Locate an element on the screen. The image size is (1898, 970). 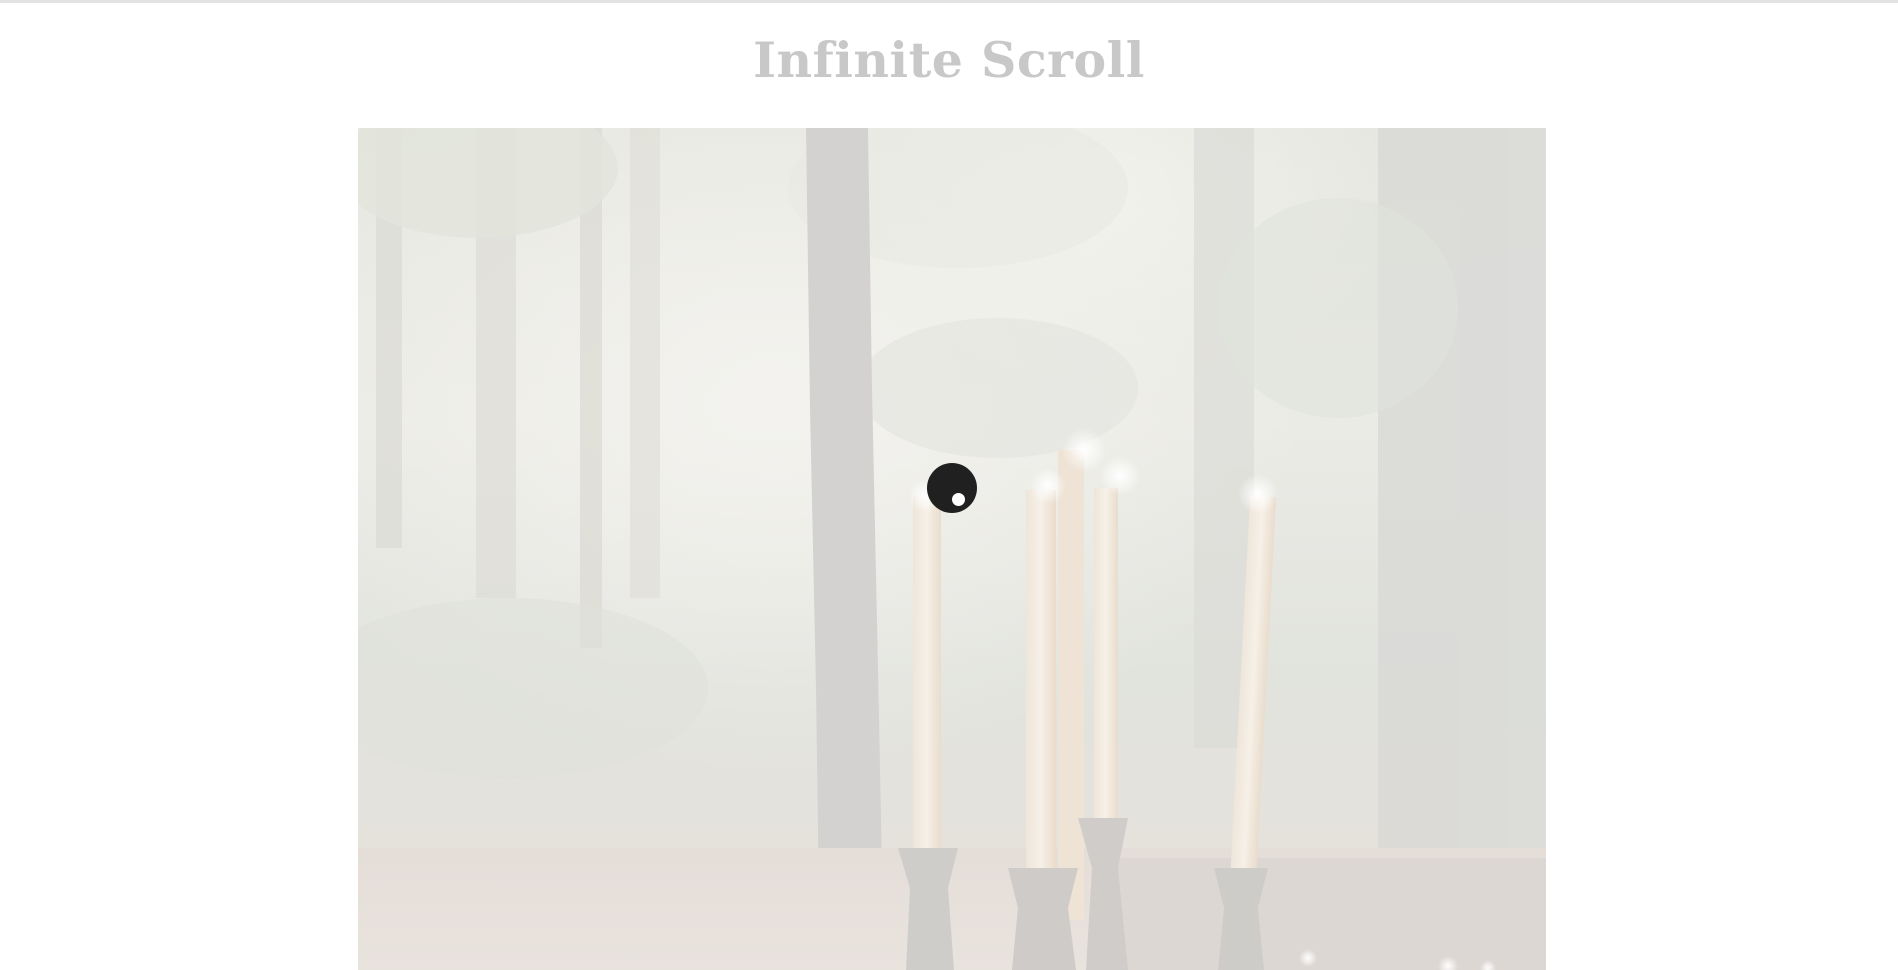
top-divider is located at coordinates (949, 1).